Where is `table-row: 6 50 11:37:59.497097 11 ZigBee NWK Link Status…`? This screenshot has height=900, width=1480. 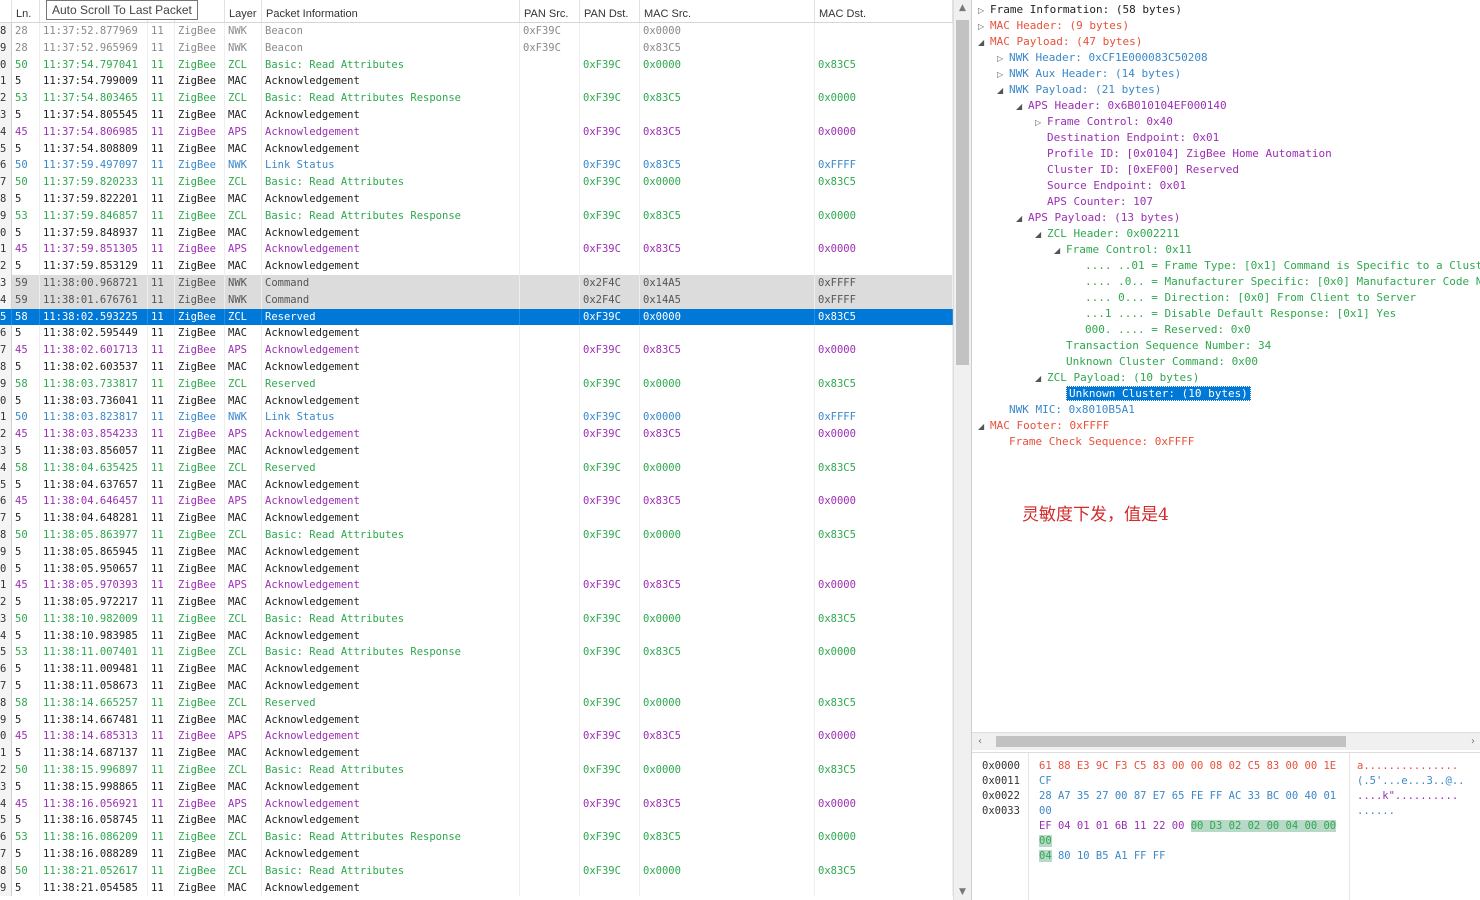
table-row: 6 50 11:37:59.497097 11 ZigBee NWK Link Status… is located at coordinates (476, 166).